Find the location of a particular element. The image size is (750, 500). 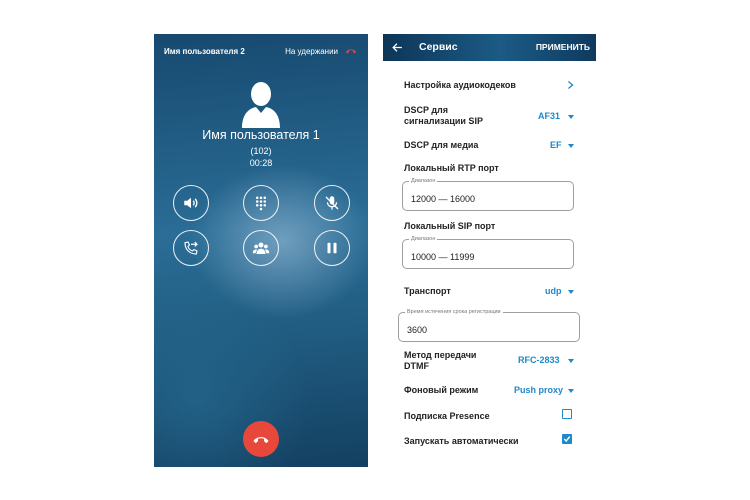

sip-port-field: Диапазон 10000 — 11999 is located at coordinates (488, 252).